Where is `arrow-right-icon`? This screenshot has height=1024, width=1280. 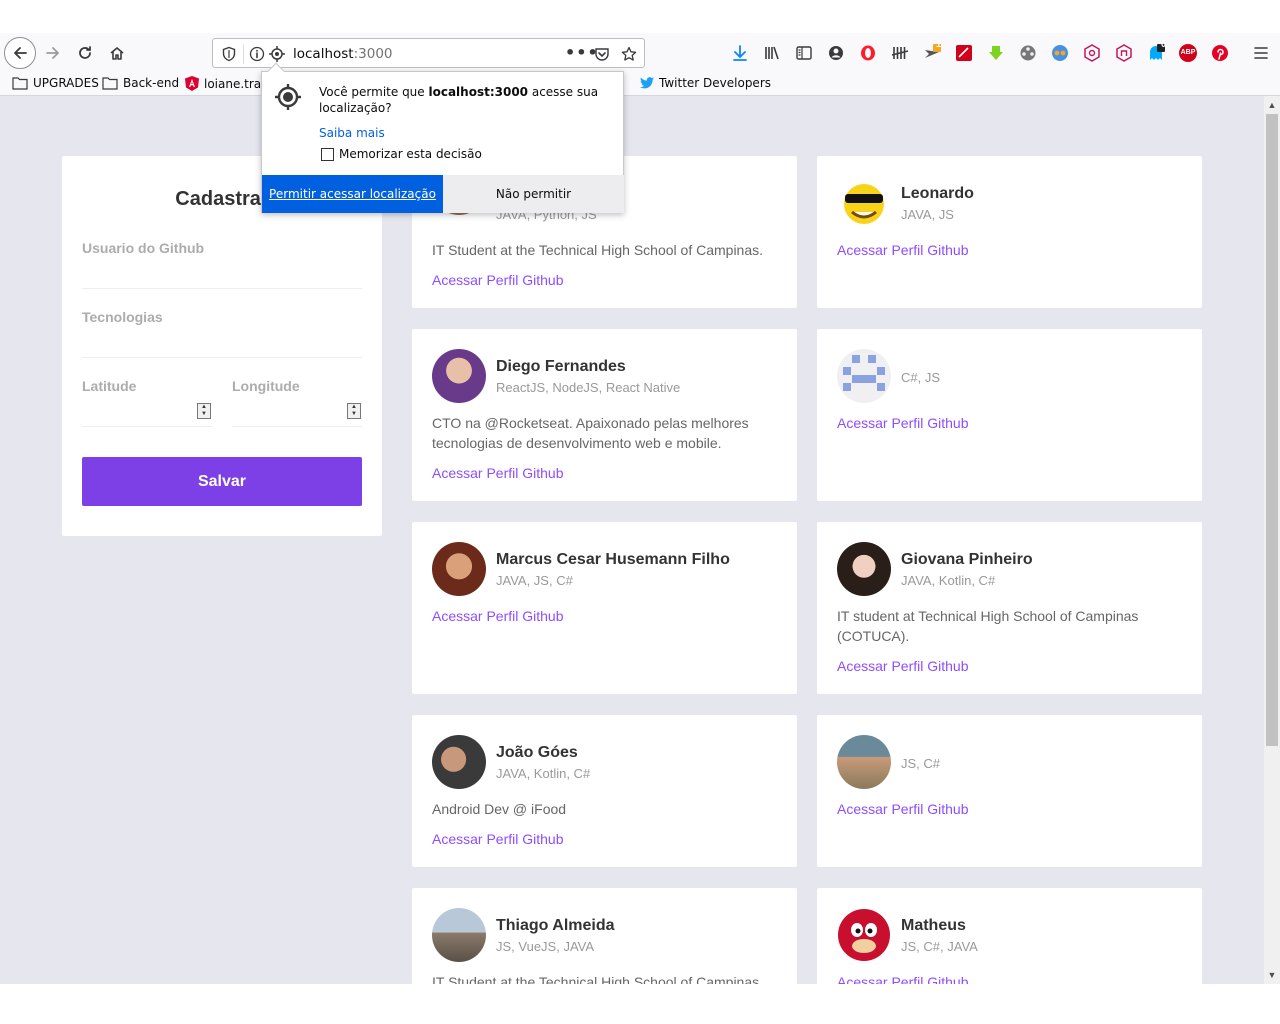
arrow-right-icon is located at coordinates (52, 53).